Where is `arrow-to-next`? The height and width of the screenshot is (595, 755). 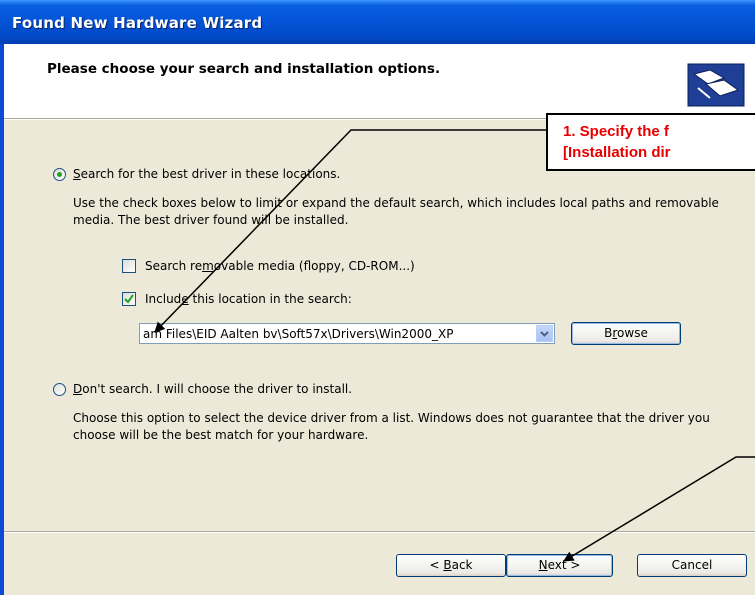 arrow-to-next is located at coordinates (659, 509).